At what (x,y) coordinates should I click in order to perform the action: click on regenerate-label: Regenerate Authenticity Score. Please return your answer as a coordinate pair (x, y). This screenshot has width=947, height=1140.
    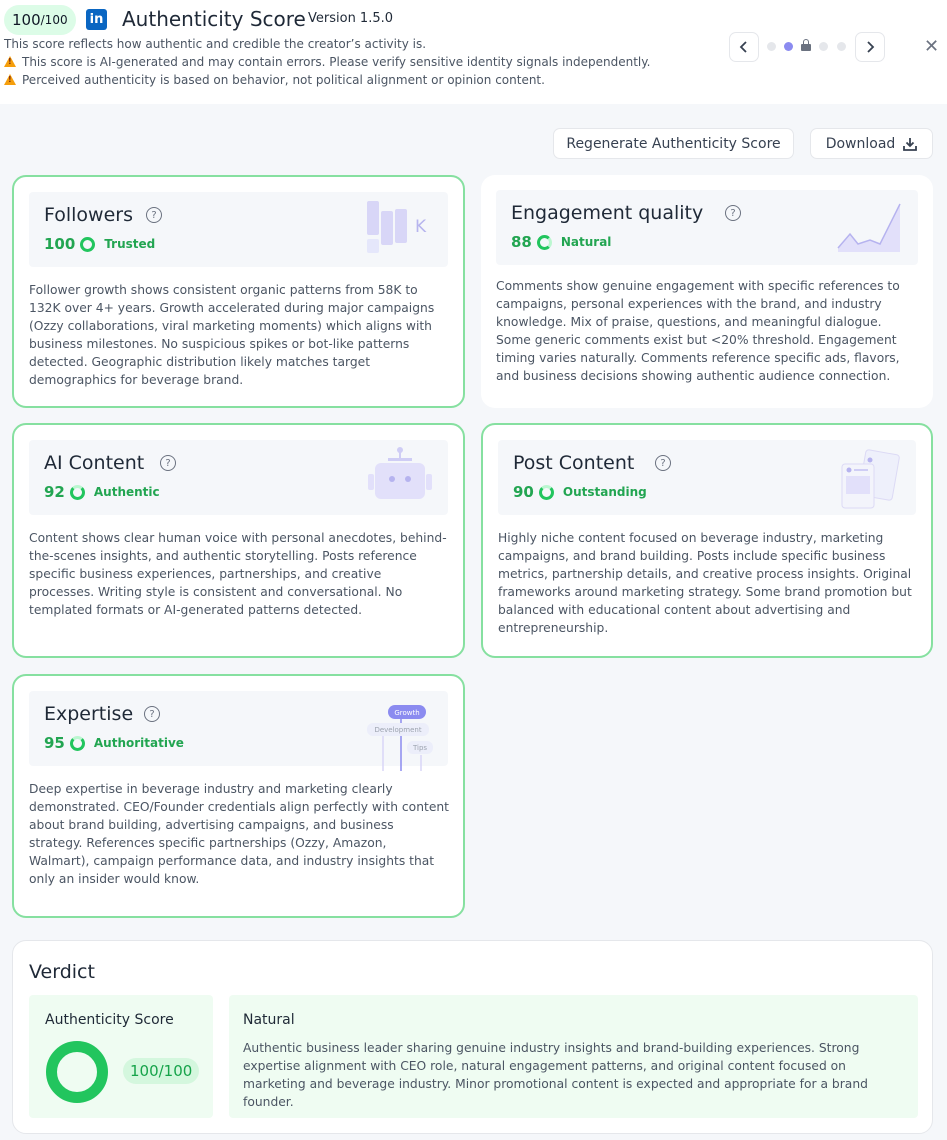
    Looking at the image, I should click on (673, 143).